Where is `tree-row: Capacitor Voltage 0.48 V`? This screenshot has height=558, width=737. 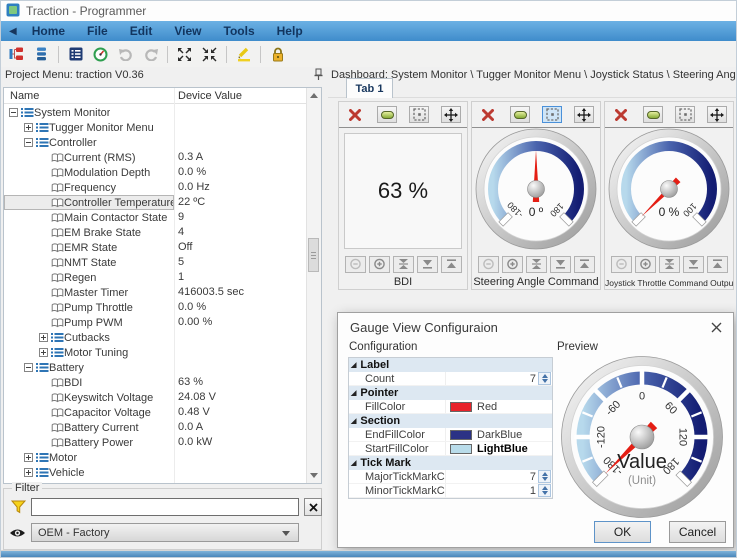 tree-row: Capacitor Voltage 0.48 V is located at coordinates (155, 412).